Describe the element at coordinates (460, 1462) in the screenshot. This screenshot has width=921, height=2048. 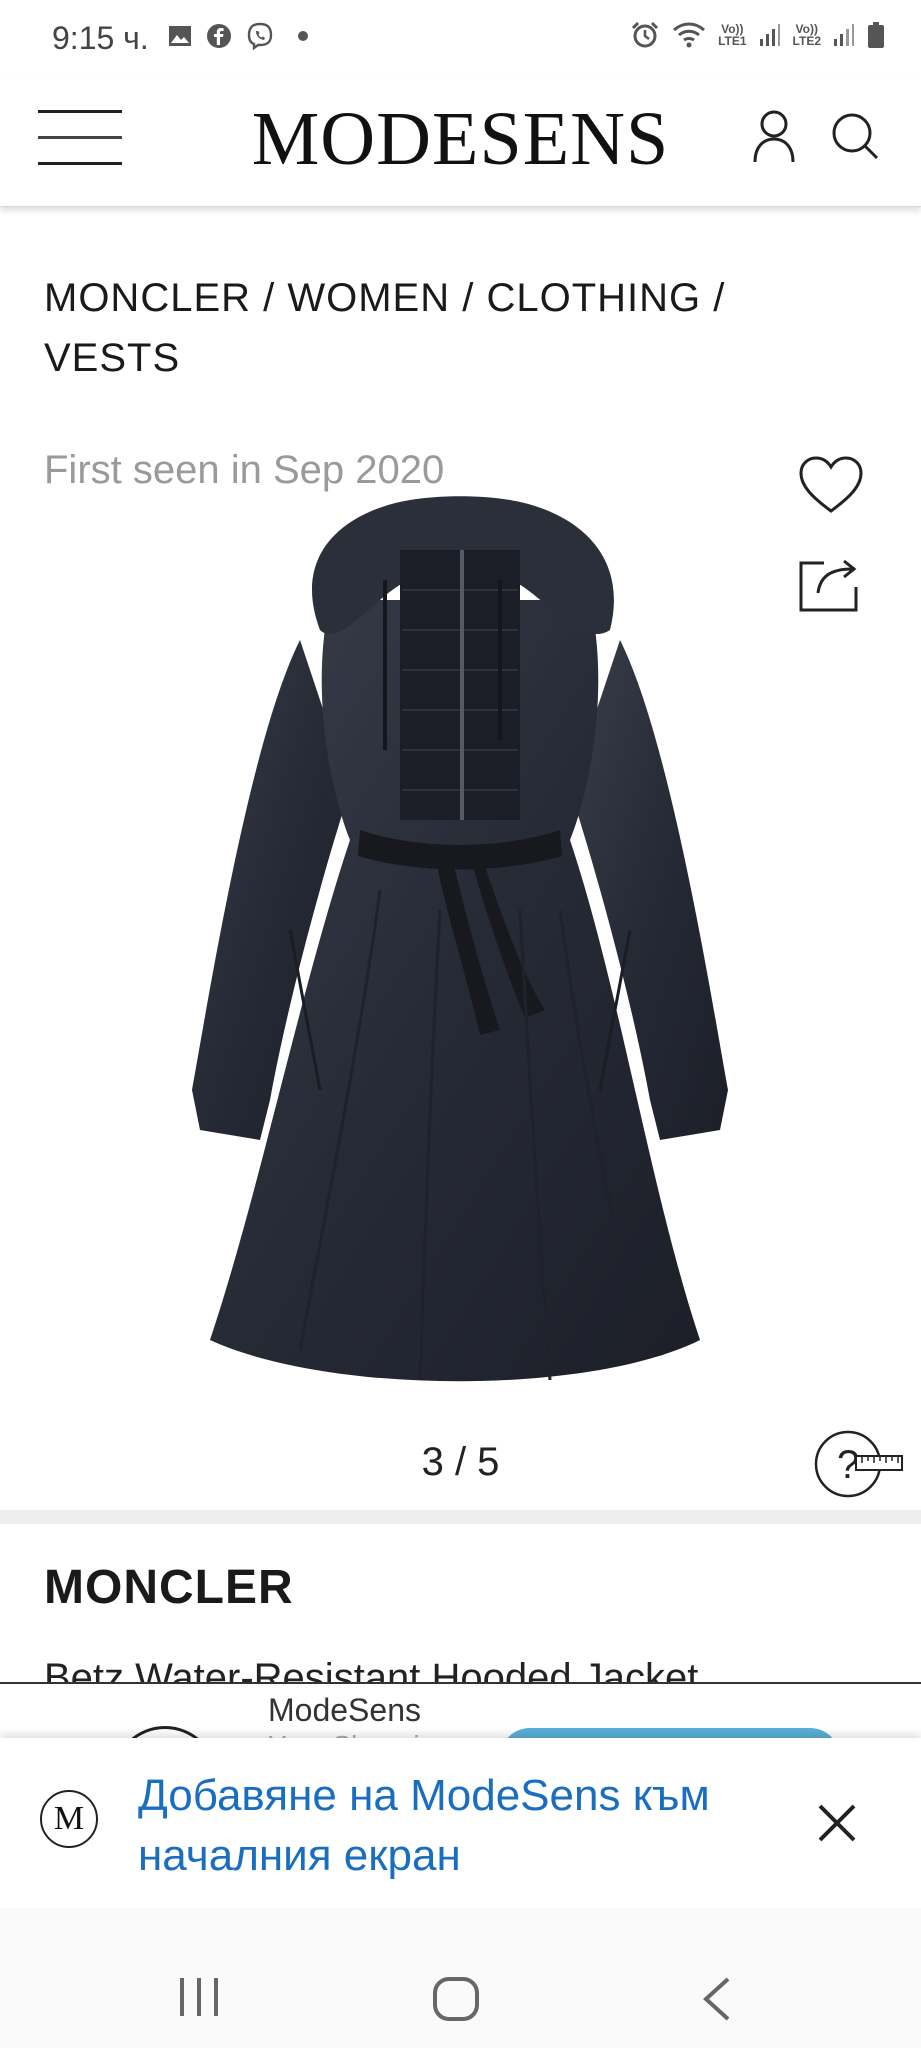
I see `image-pager: 3 / 5` at that location.